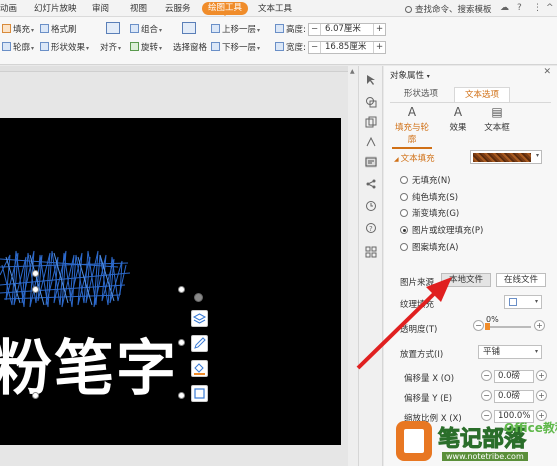  What do you see at coordinates (190, 48) in the screenshot?
I see `selection-pane-button: 选择窗格` at bounding box center [190, 48].